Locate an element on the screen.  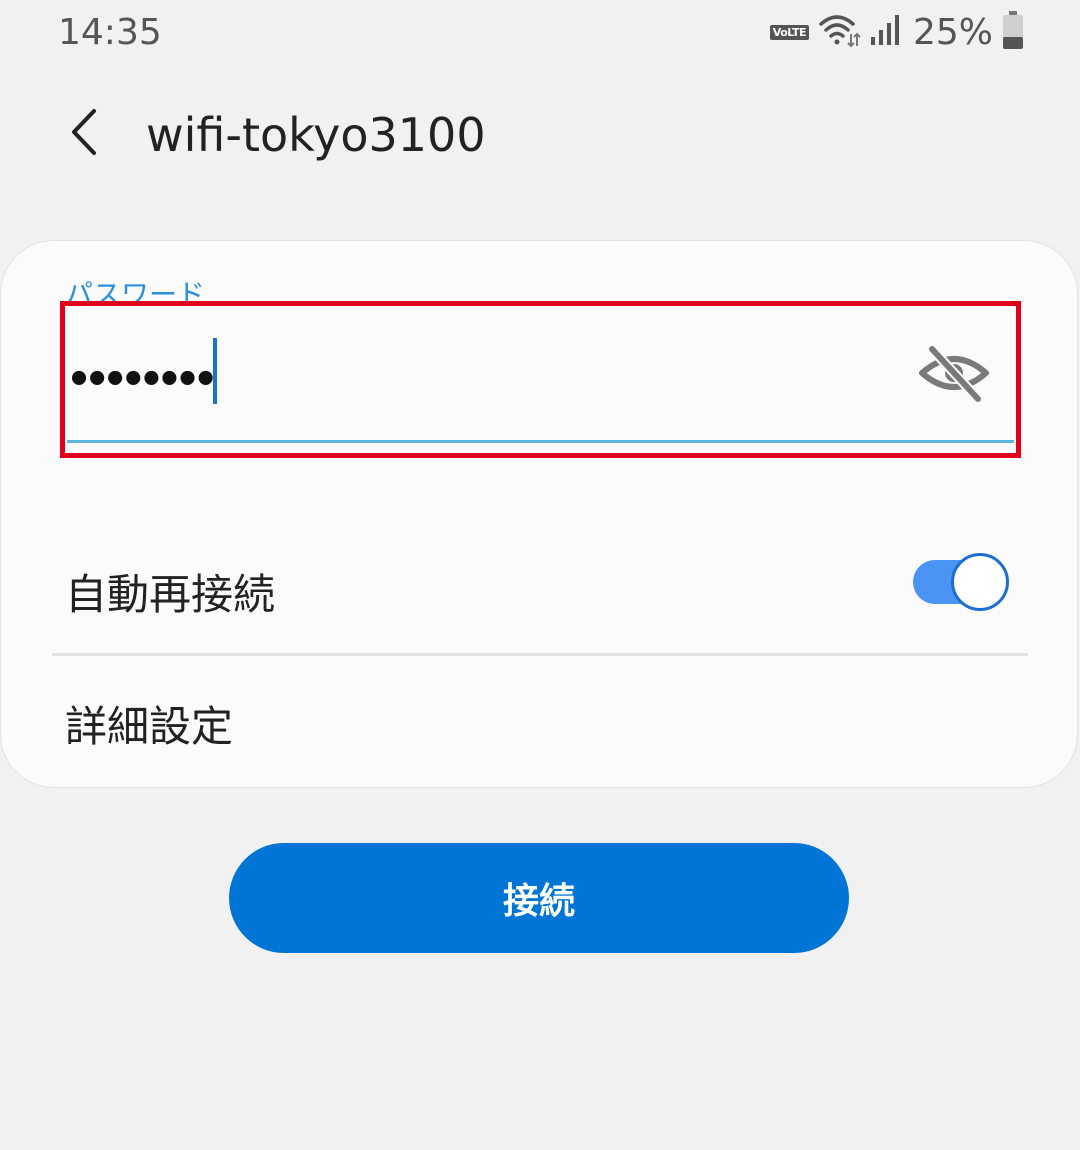
chevron-left-icon is located at coordinates (84, 134).